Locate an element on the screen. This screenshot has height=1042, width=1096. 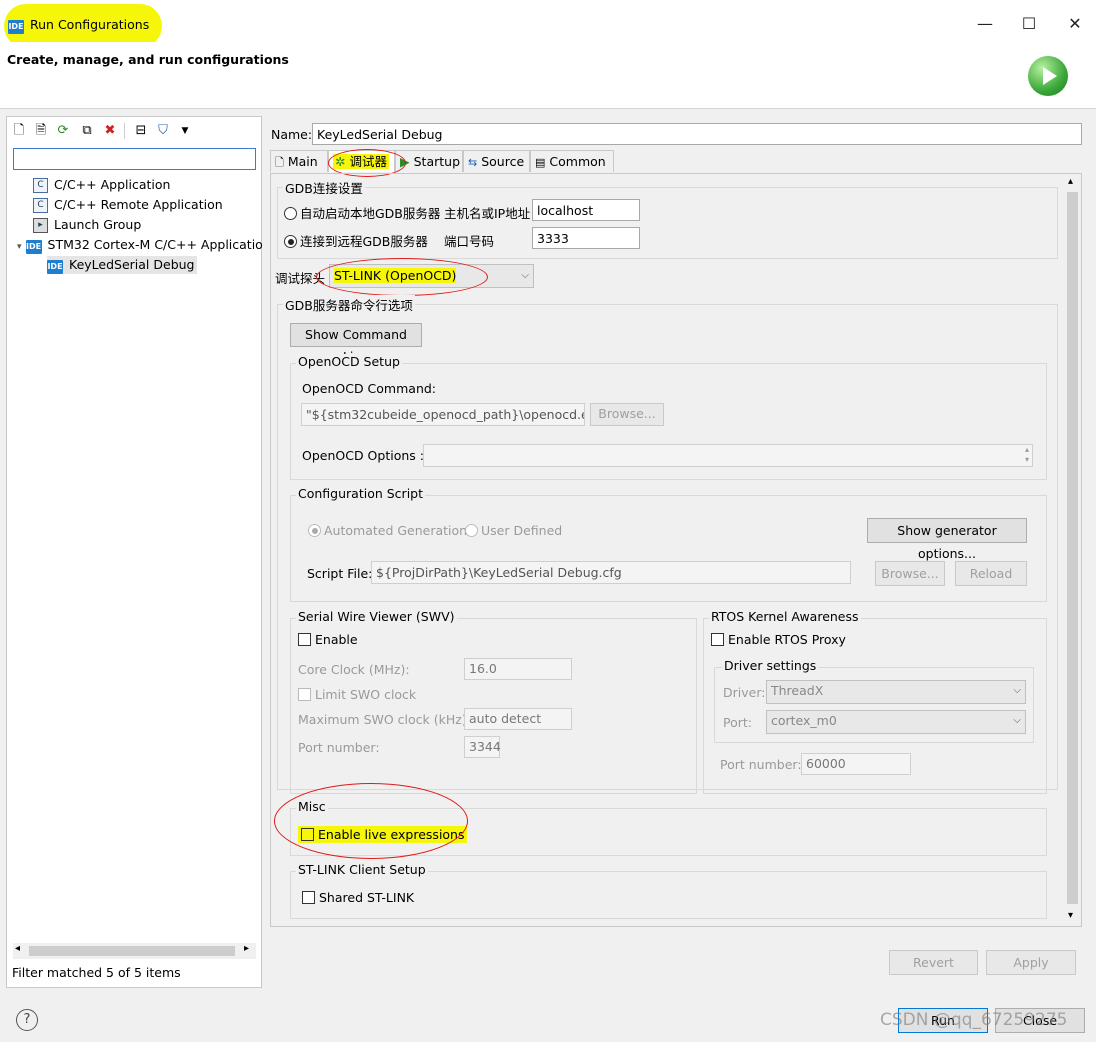
openocd-options-input: ▴ ▾ is located at coordinates (728, 455).